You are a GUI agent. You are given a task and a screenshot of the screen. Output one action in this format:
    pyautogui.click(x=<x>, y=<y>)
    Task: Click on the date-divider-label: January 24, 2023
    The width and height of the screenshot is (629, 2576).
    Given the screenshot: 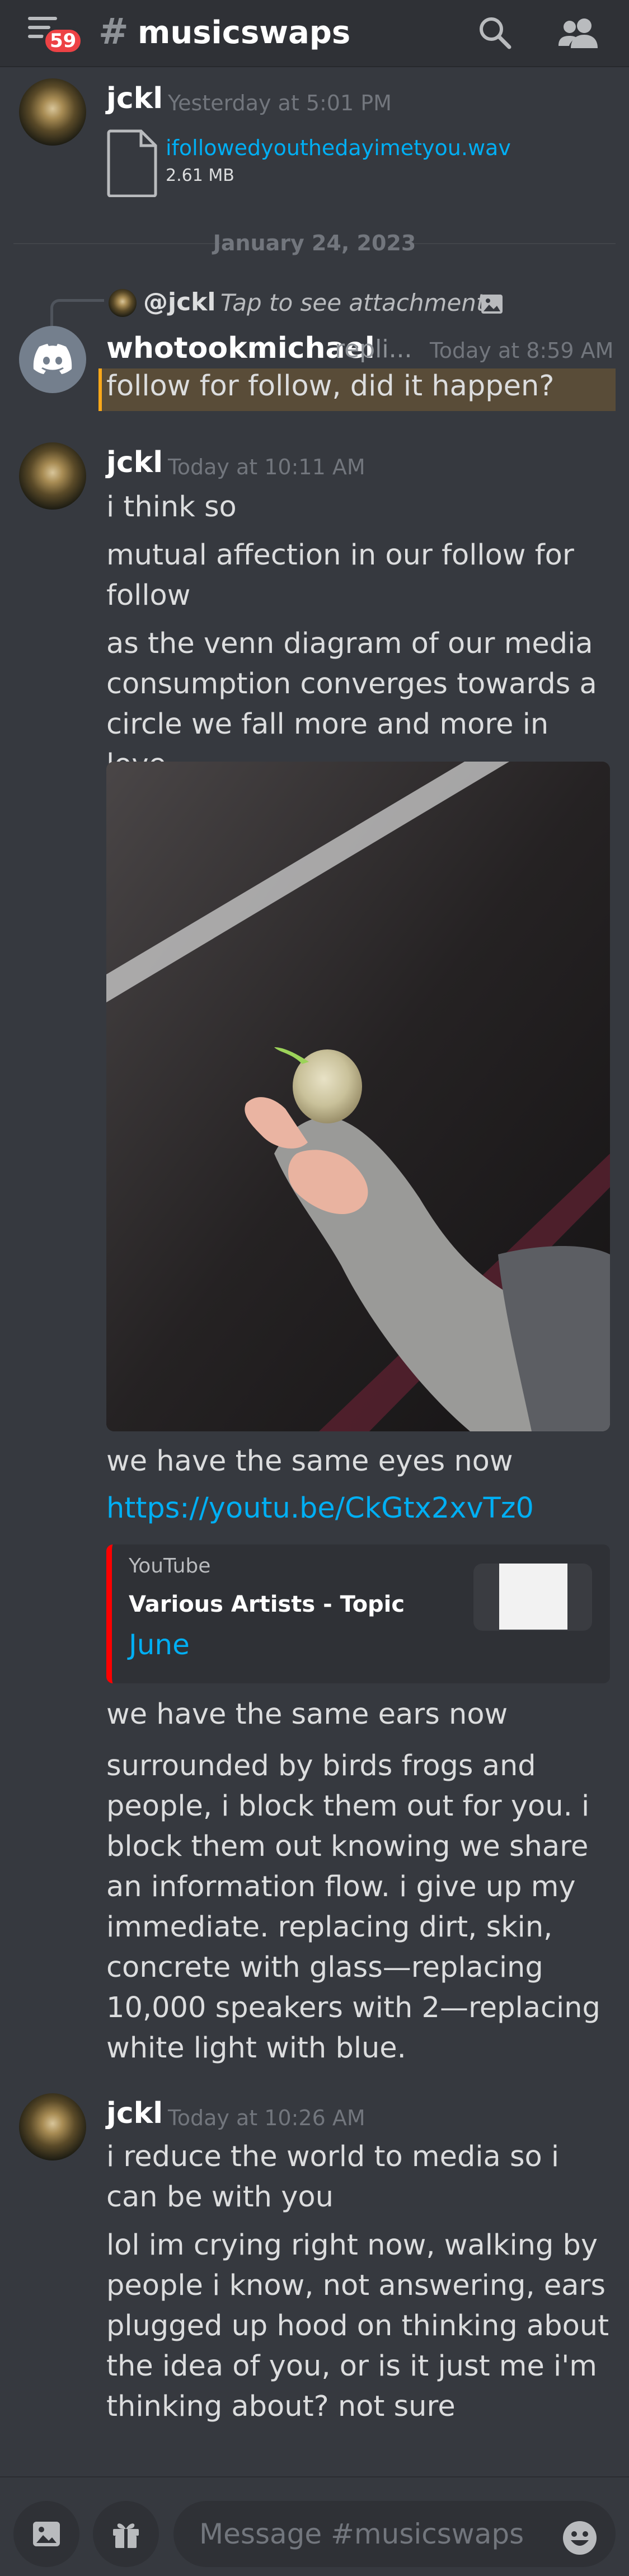 What is the action you would take?
    pyautogui.click(x=314, y=243)
    